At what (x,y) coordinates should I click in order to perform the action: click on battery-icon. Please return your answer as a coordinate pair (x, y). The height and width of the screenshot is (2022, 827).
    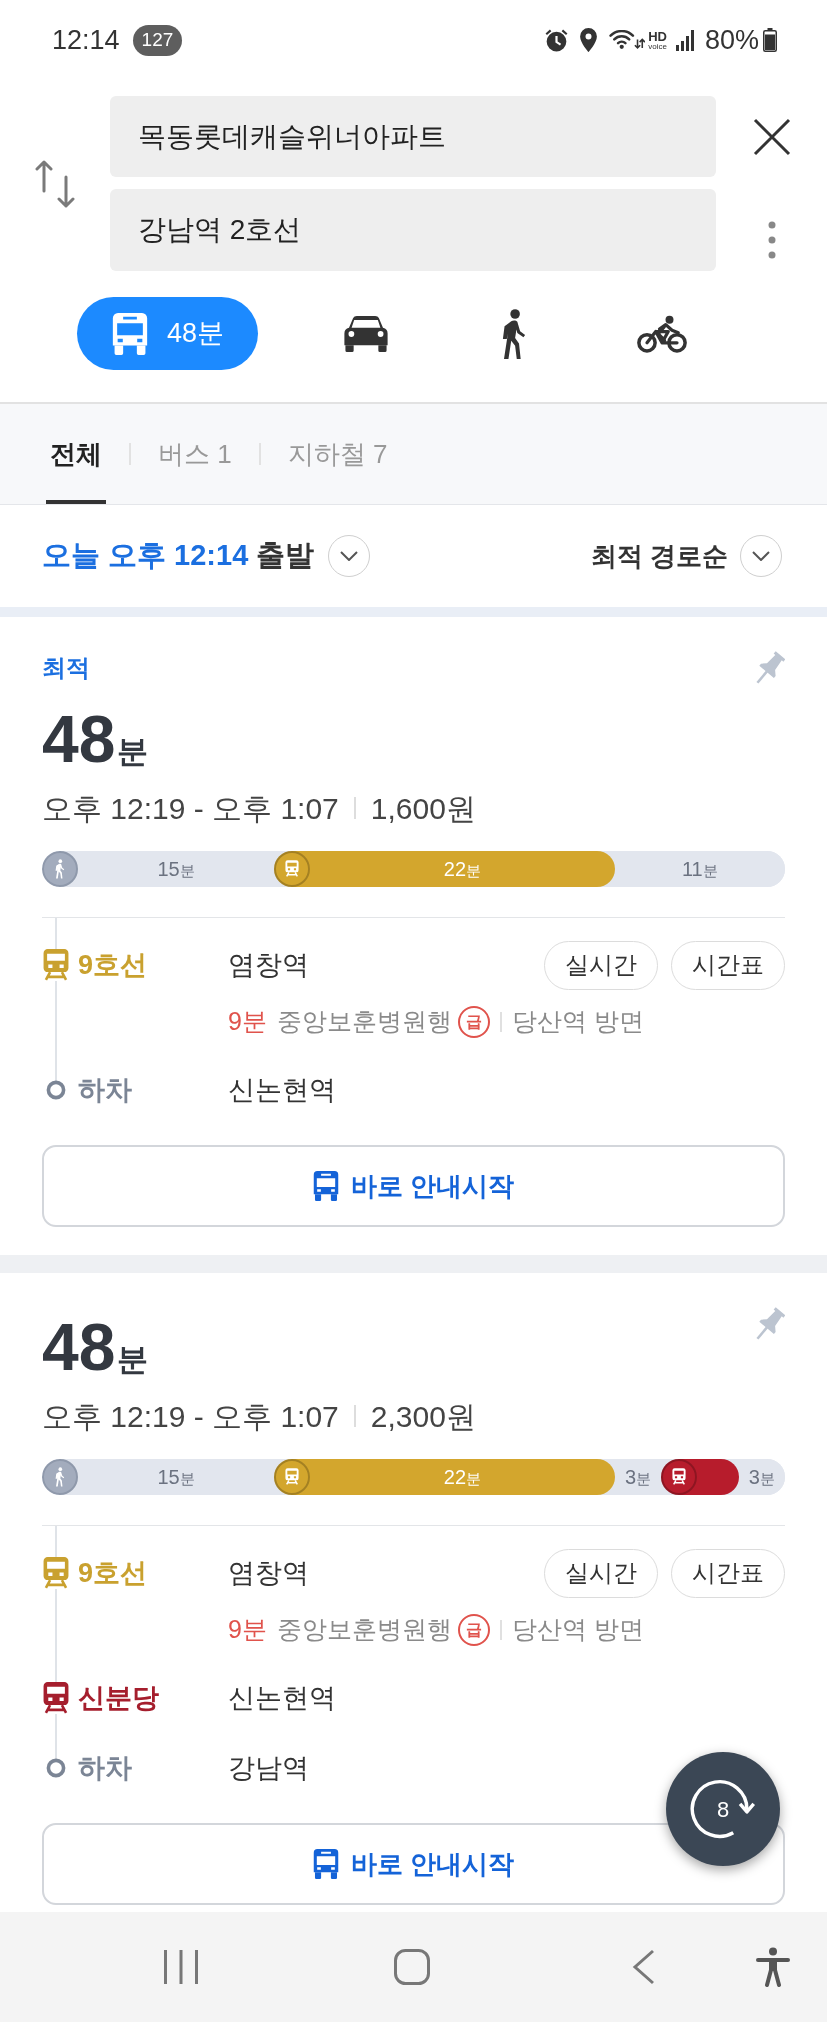
    Looking at the image, I should click on (770, 40).